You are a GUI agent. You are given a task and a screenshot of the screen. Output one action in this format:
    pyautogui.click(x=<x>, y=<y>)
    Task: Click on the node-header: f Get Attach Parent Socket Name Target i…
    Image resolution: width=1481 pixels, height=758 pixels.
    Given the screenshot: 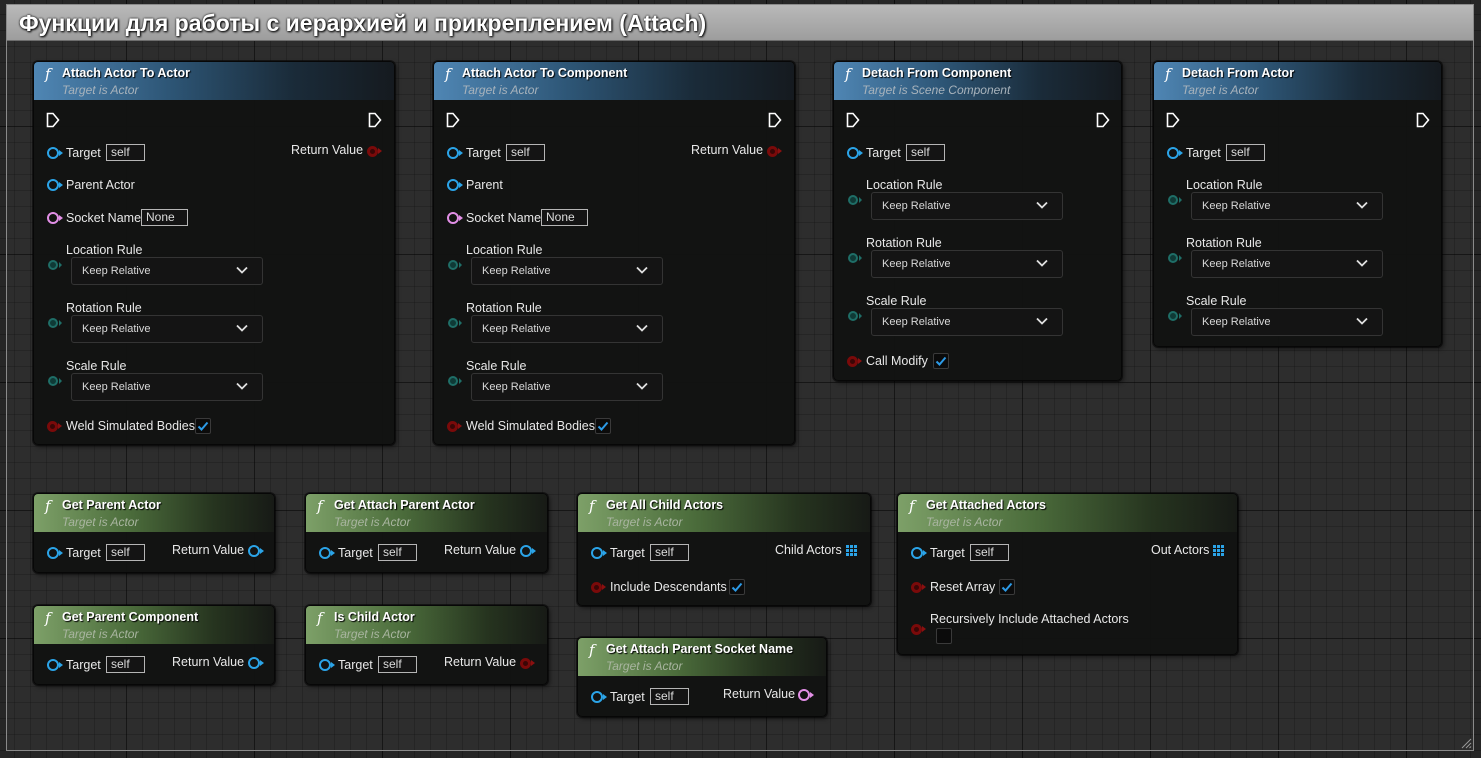 What is the action you would take?
    pyautogui.click(x=702, y=657)
    